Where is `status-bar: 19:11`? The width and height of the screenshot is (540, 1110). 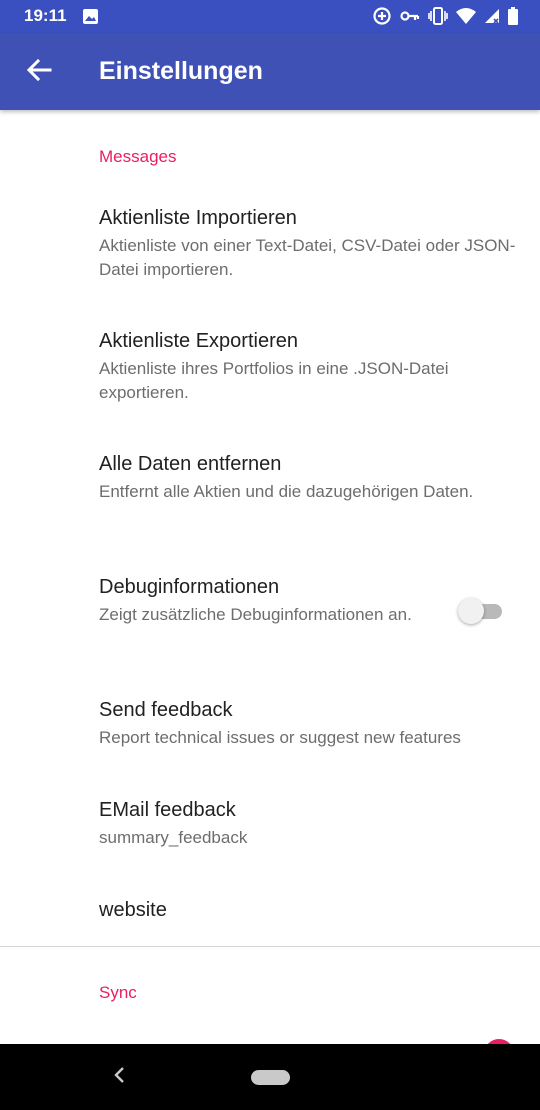 status-bar: 19:11 is located at coordinates (270, 16).